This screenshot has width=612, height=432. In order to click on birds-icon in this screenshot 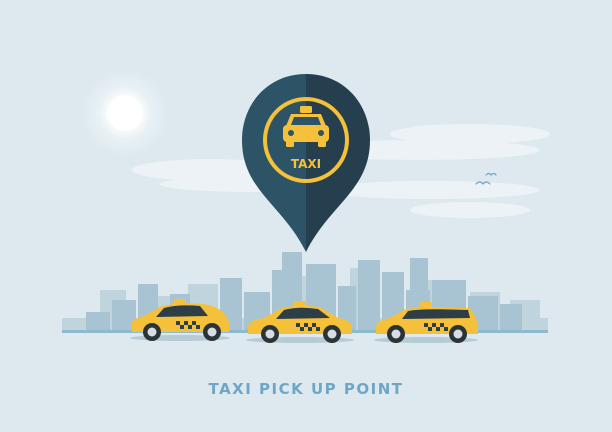, I will do `click(486, 178)`.